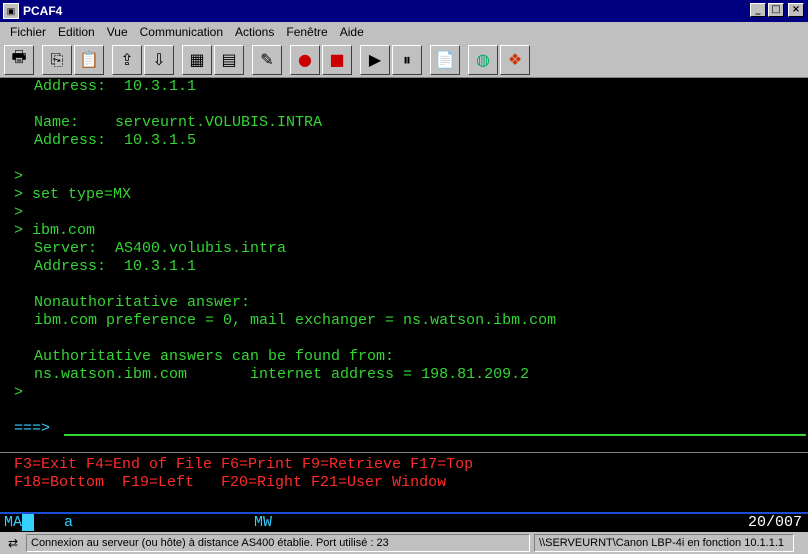 The image size is (808, 554). What do you see at coordinates (352, 32) in the screenshot?
I see `menu-aide: Aide` at bounding box center [352, 32].